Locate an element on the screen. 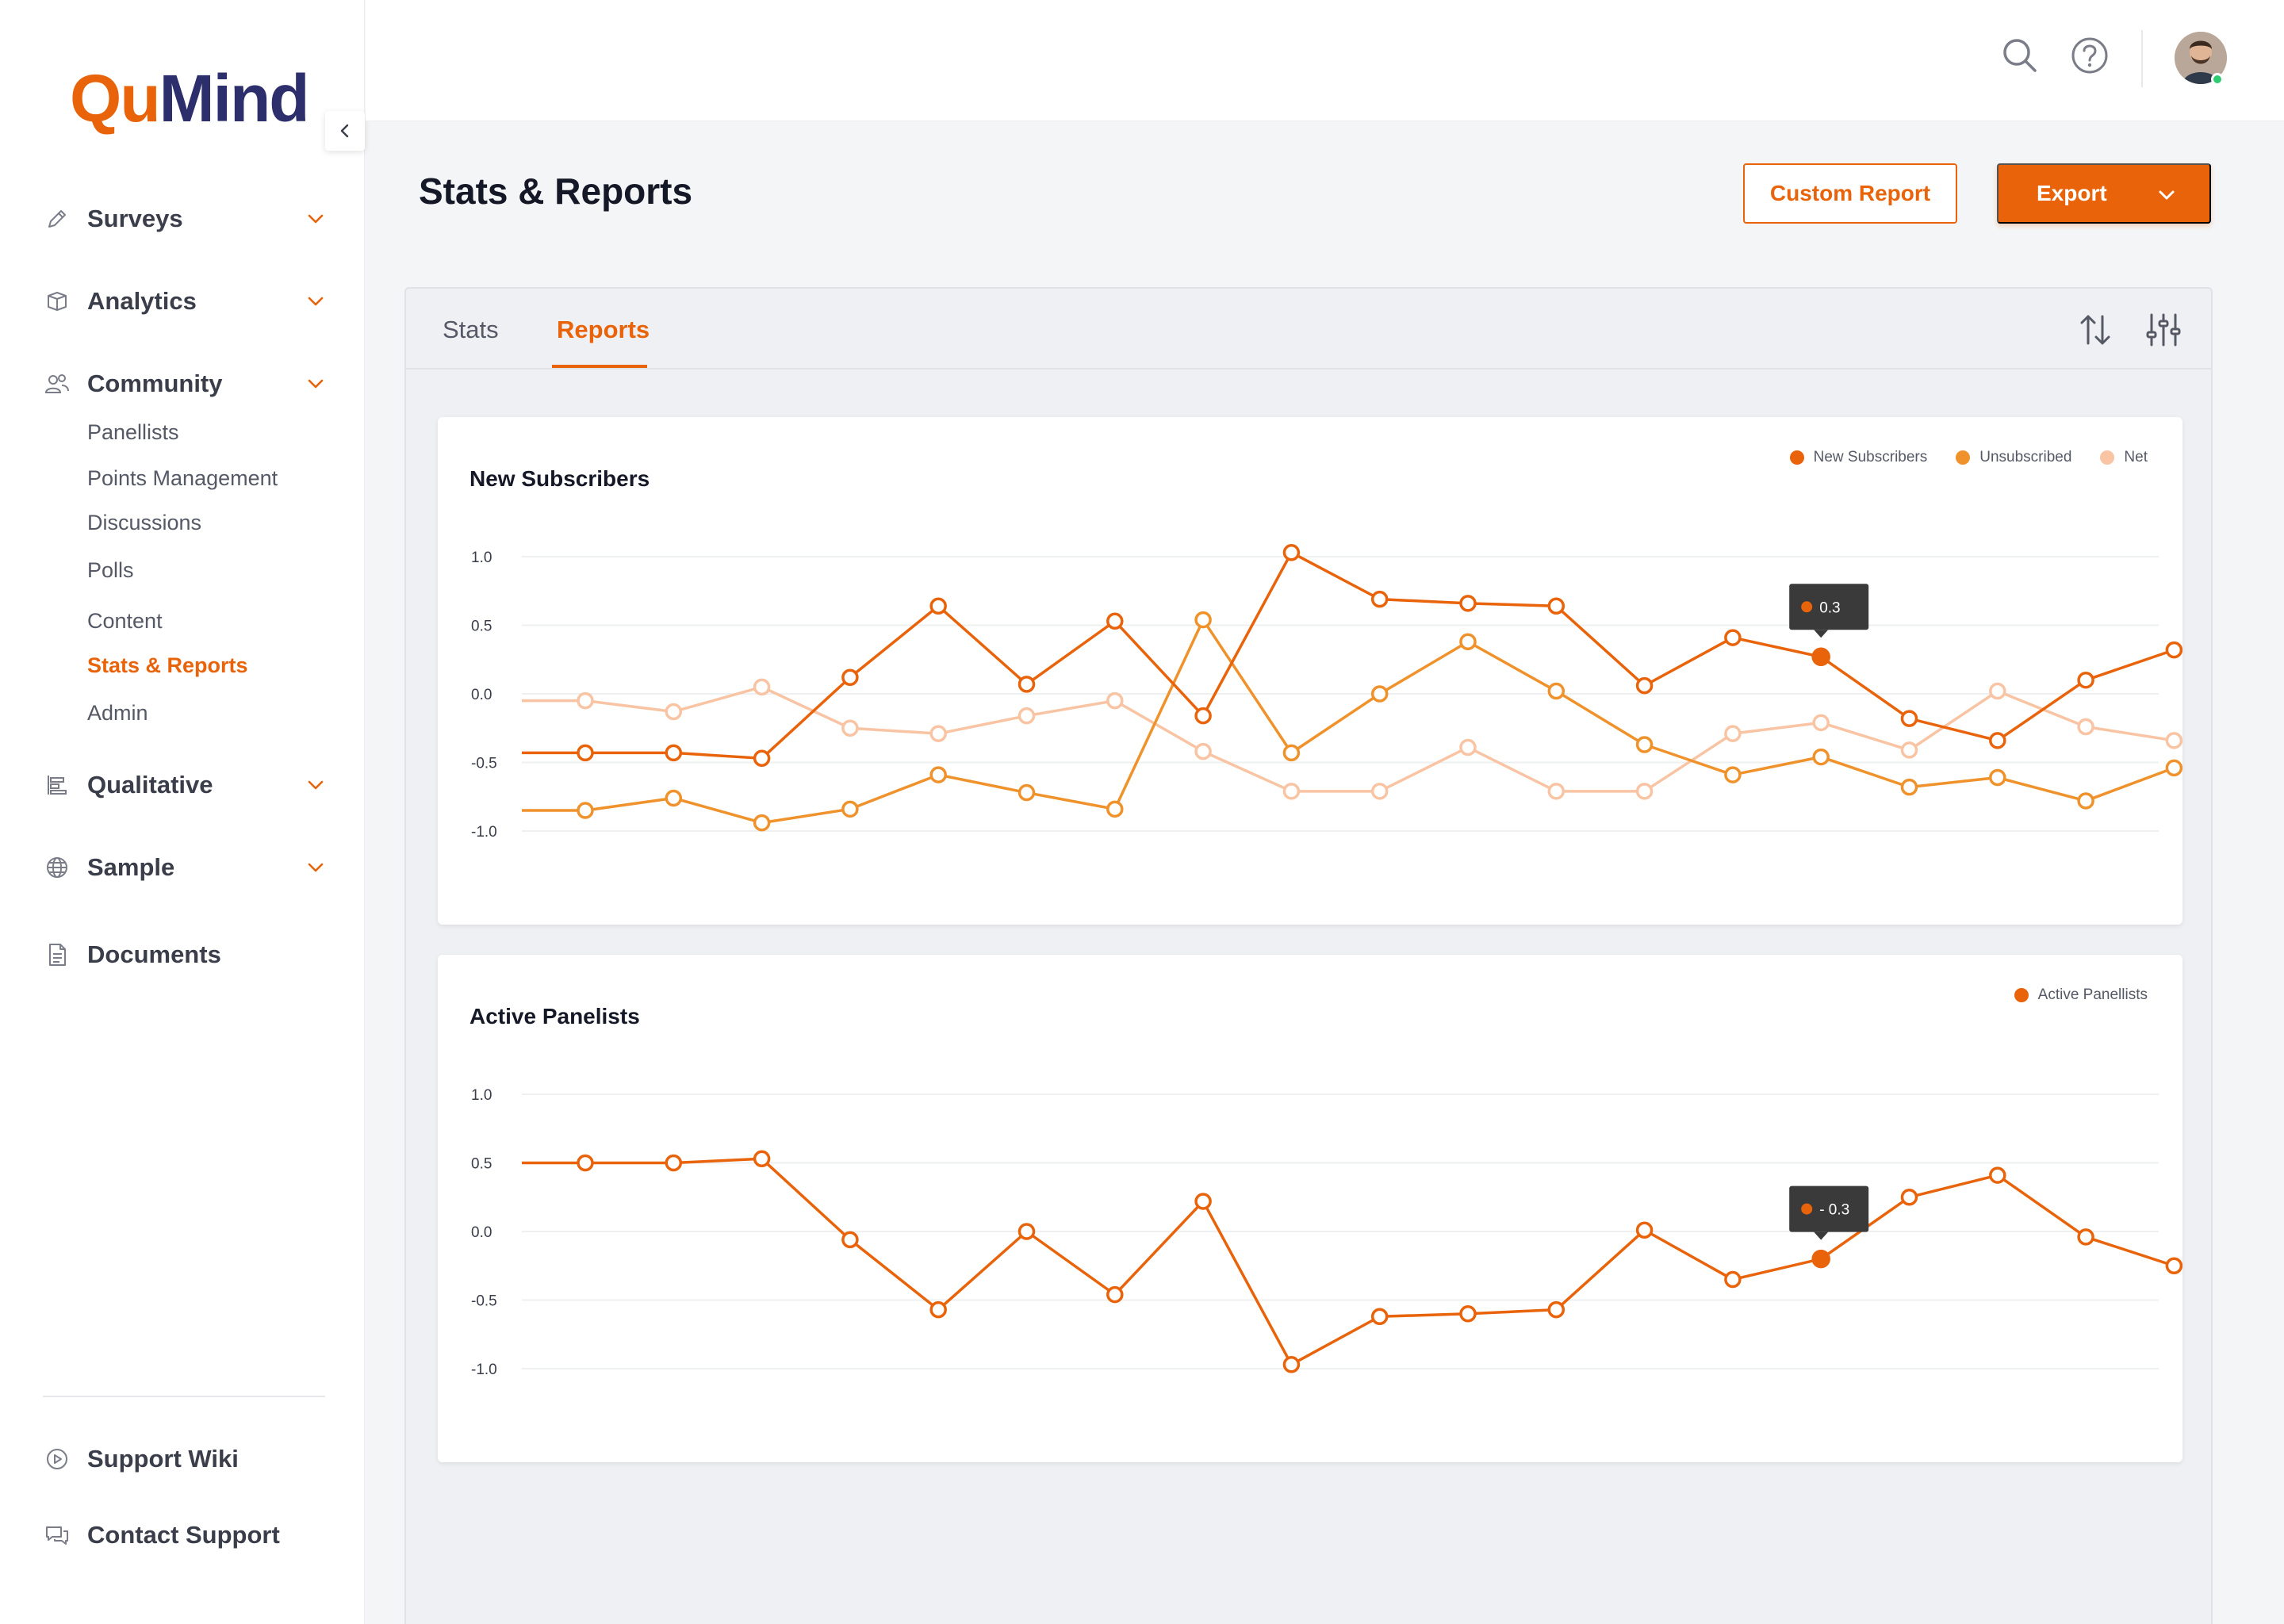  sidebar-item-qualitative: Qualitative is located at coordinates (185, 785).